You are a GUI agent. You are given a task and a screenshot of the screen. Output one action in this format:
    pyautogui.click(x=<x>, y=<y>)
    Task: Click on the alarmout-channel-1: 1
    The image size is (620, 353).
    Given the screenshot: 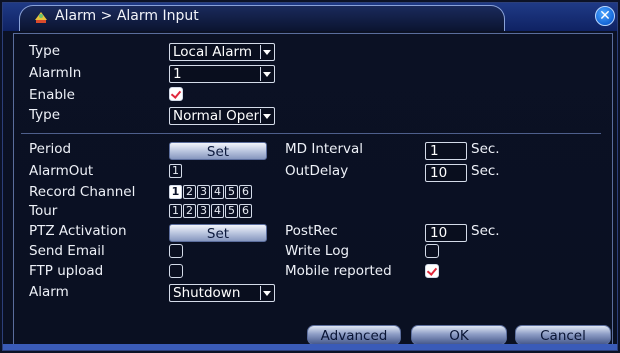 What is the action you would take?
    pyautogui.click(x=175, y=171)
    